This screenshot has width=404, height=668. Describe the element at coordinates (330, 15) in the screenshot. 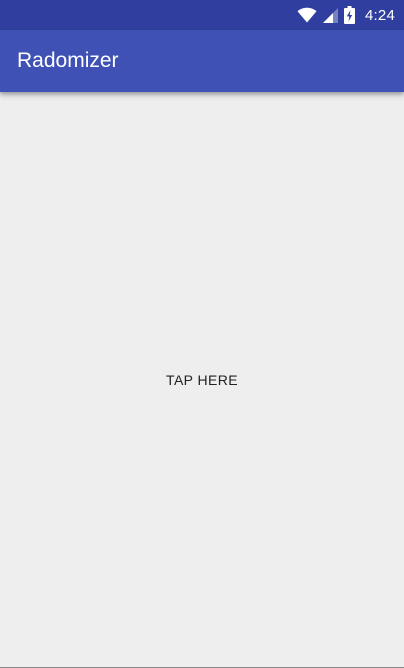

I see `cellular-signal-icon` at that location.